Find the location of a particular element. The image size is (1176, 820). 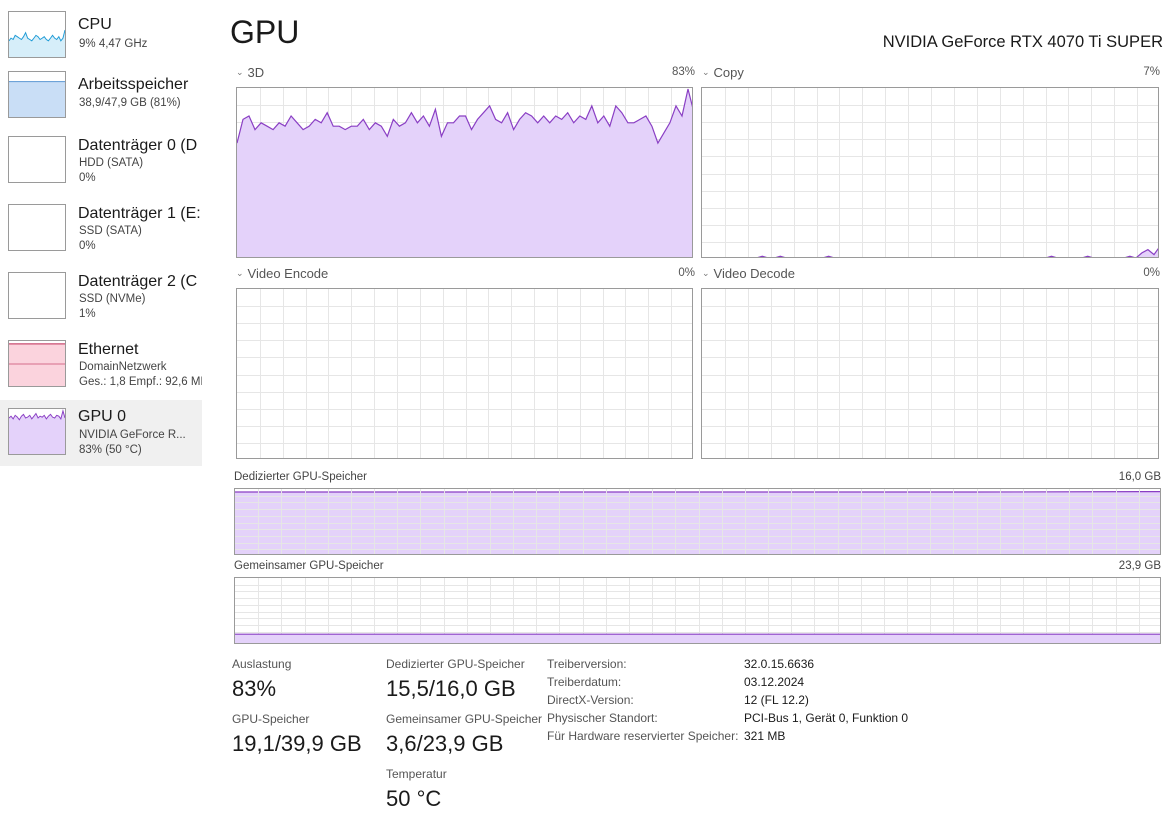

memory-thumbnail is located at coordinates (37, 94).